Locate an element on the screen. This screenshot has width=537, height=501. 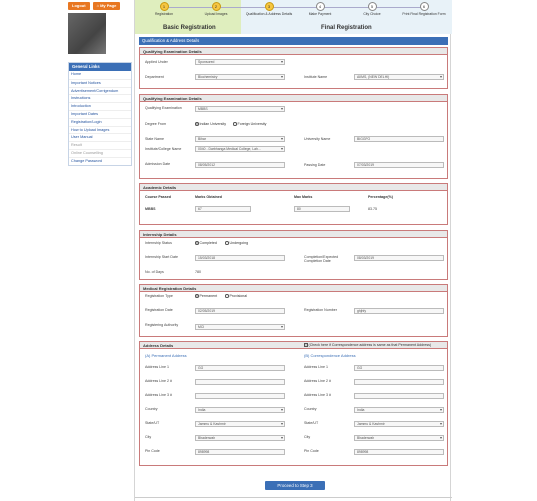
perm-country-label: Country is located at coordinates (151, 409).